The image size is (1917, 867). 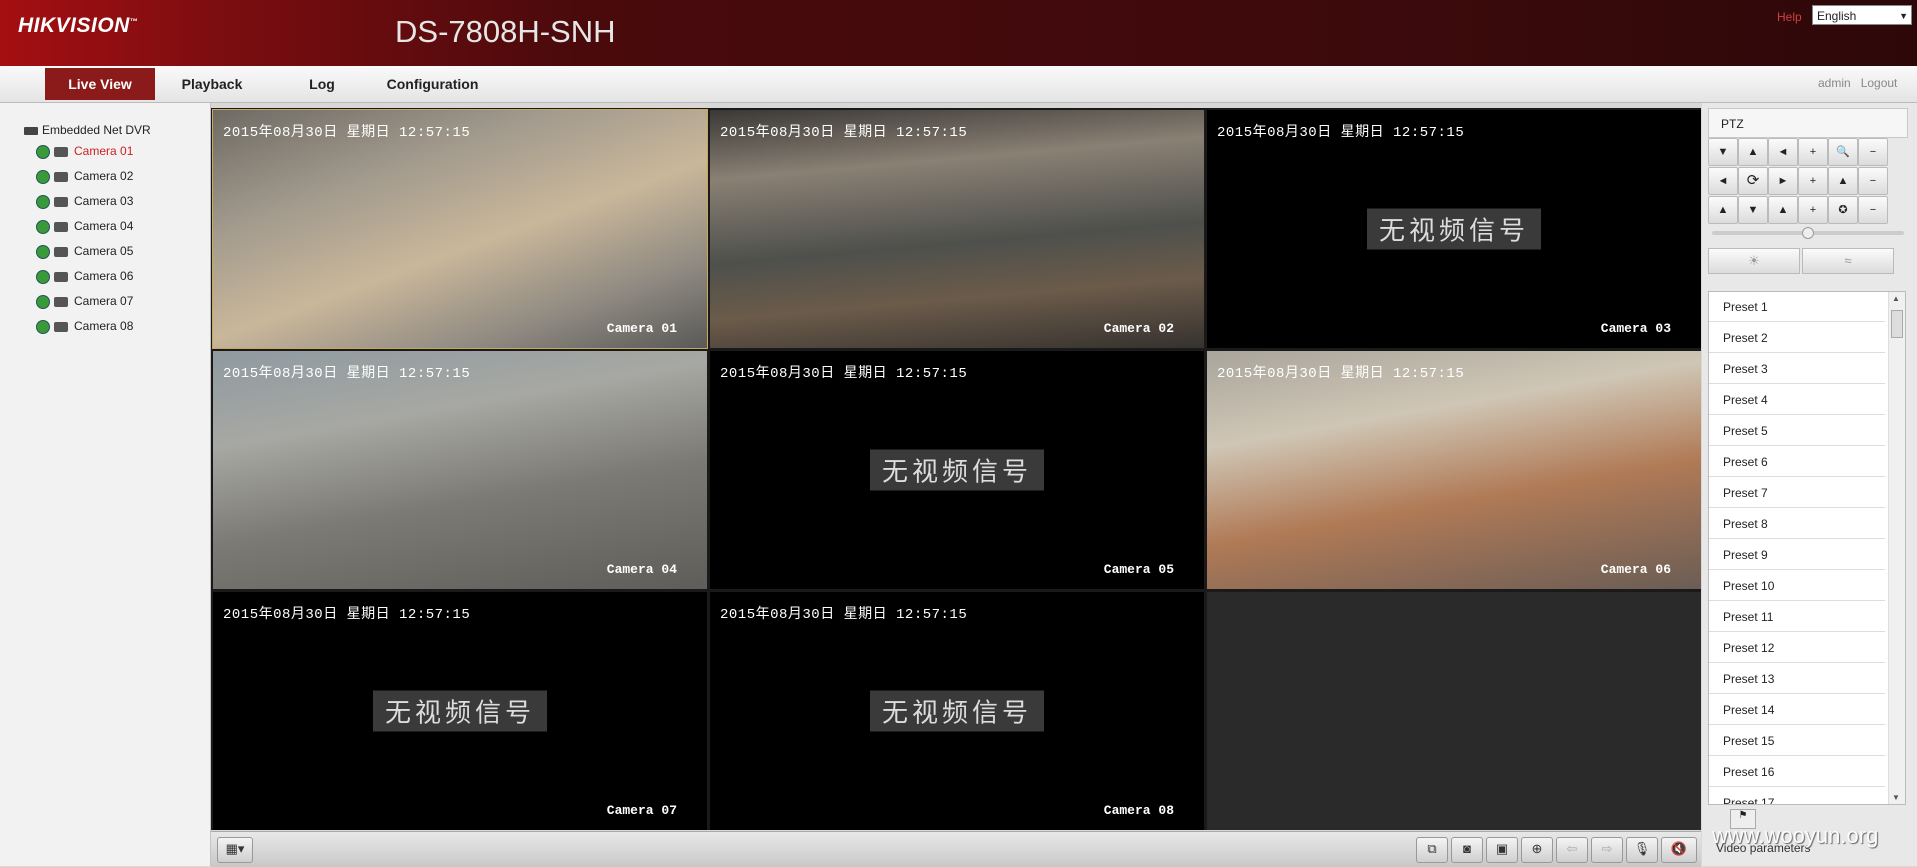 I want to click on tab-live-view: Live View, so click(x=100, y=84).